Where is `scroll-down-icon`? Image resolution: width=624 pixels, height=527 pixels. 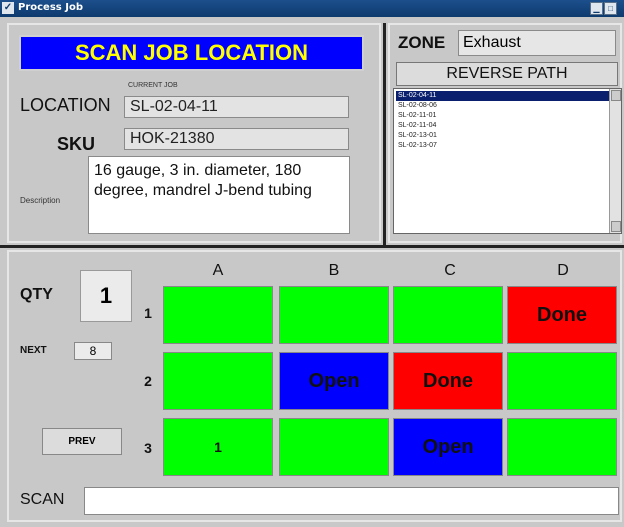 scroll-down-icon is located at coordinates (616, 226).